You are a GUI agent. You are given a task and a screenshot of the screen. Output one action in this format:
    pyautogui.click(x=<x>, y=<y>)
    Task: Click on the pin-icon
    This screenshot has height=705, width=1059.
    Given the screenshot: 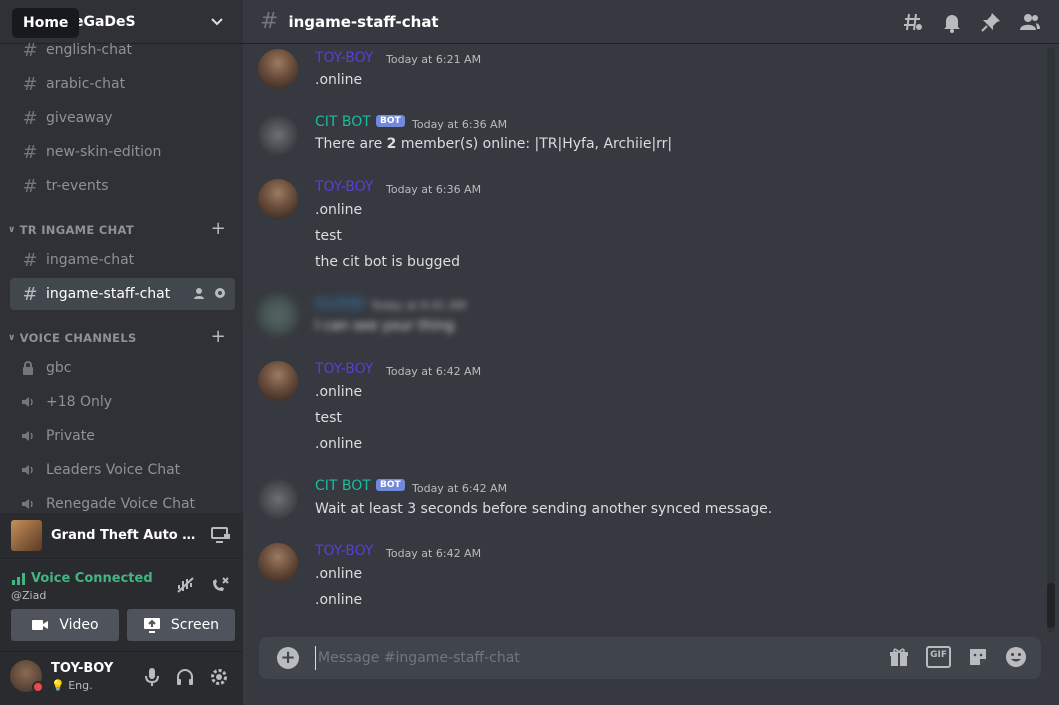 What is the action you would take?
    pyautogui.click(x=991, y=22)
    